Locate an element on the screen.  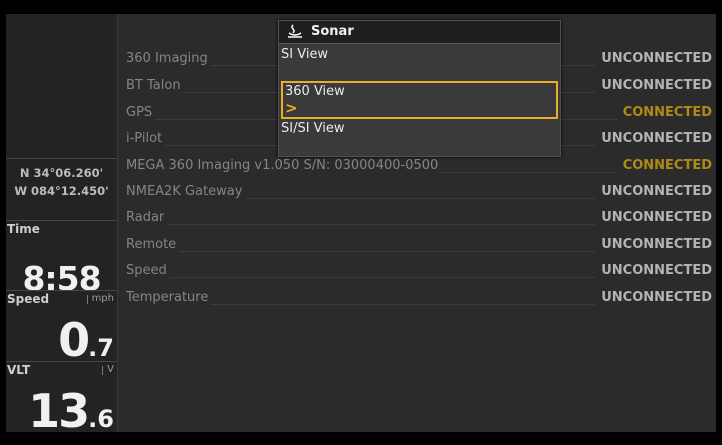
speed-value: 0.7 is located at coordinates (86, 340).